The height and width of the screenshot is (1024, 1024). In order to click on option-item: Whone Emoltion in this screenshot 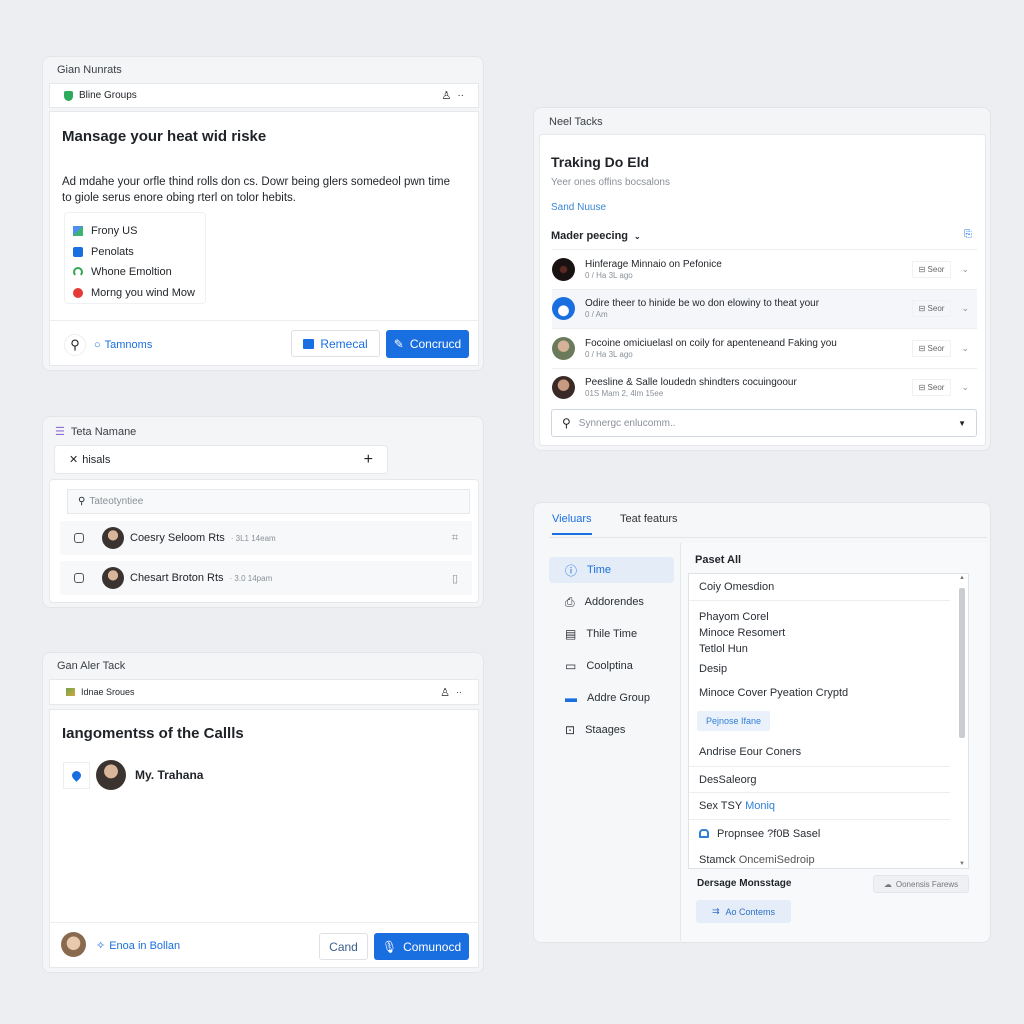, I will do `click(135, 272)`.